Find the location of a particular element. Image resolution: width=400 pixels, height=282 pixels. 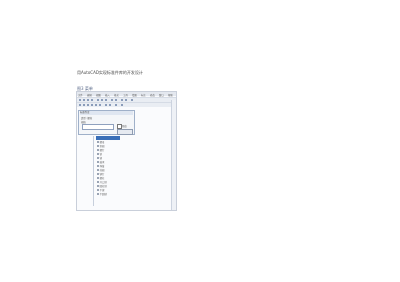

tree-item-label: 轴承 is located at coordinates (102, 162).